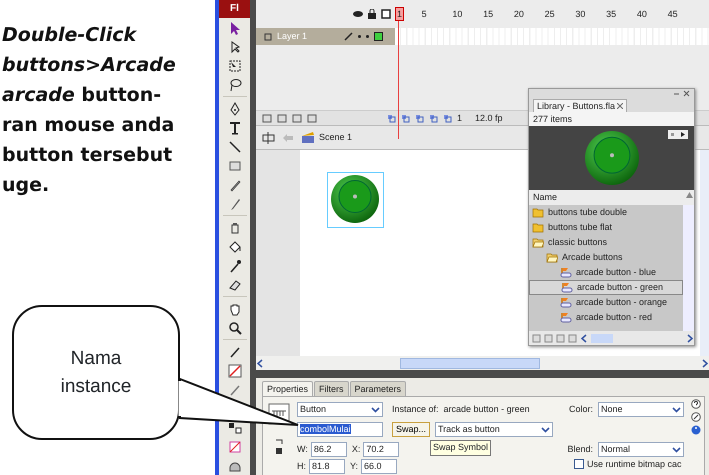  I want to click on column-header: Name, so click(545, 197).